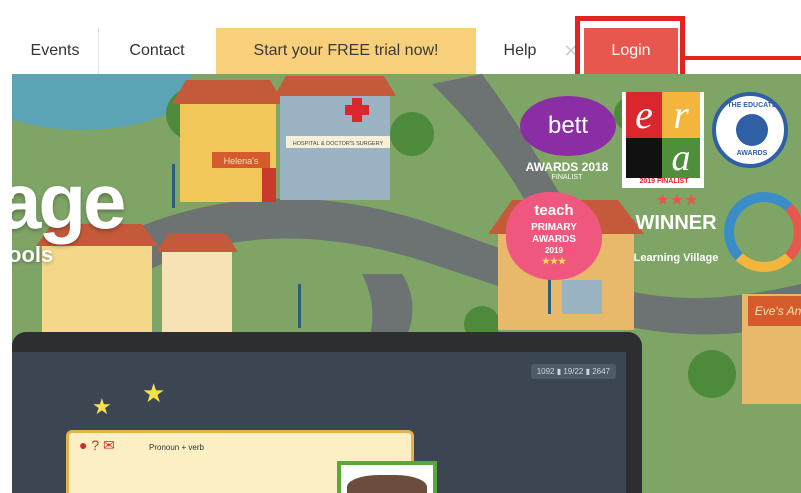 The image size is (801, 493). I want to click on game-photo-frame, so click(387, 477).